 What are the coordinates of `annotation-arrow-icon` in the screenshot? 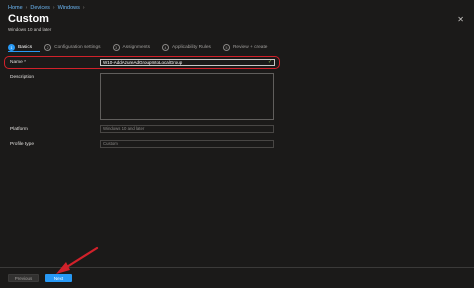 It's located at (77, 260).